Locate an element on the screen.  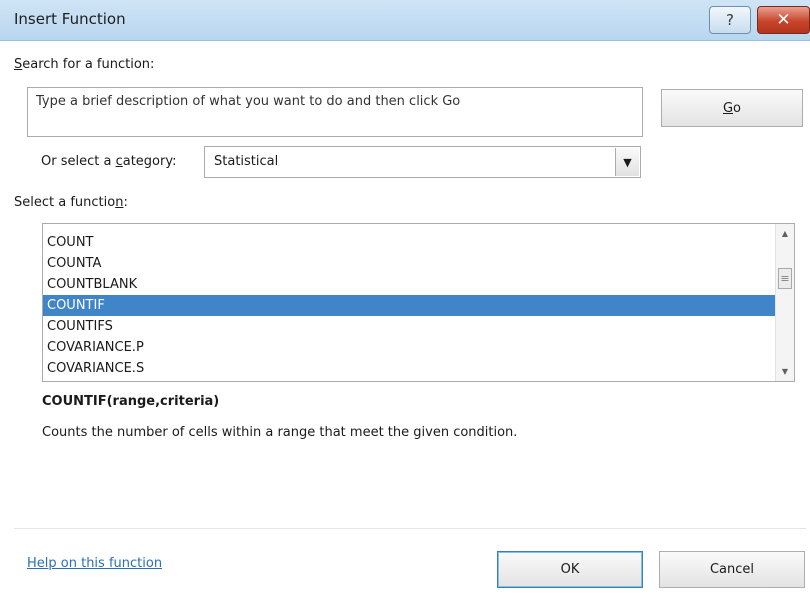
dialog-title: Insert Function is located at coordinates (70, 19).